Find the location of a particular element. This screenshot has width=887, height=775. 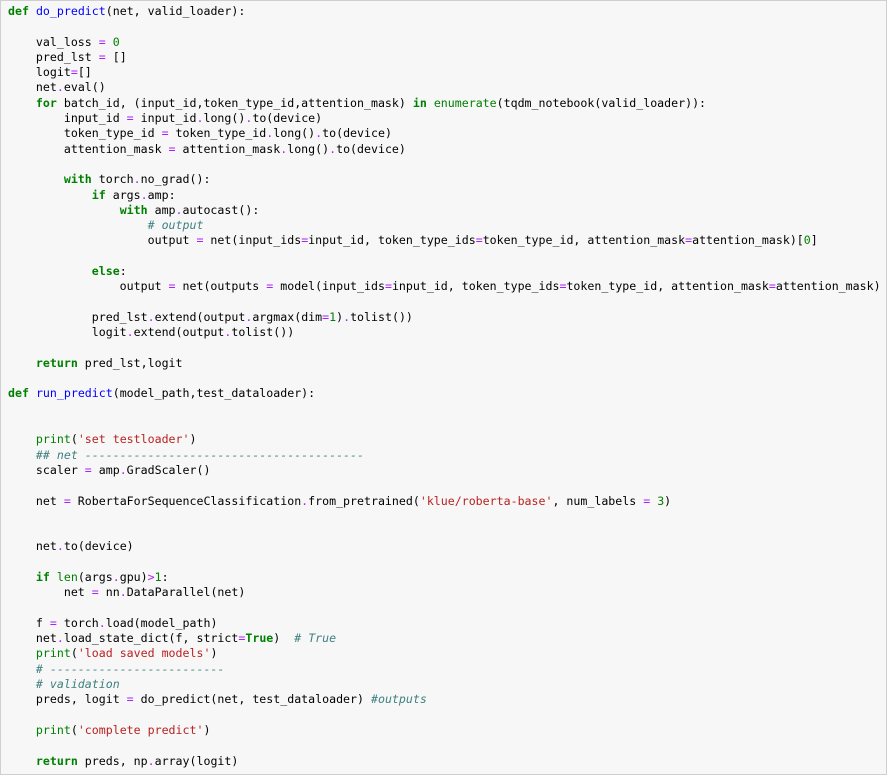

code-token: True is located at coordinates (259, 638).